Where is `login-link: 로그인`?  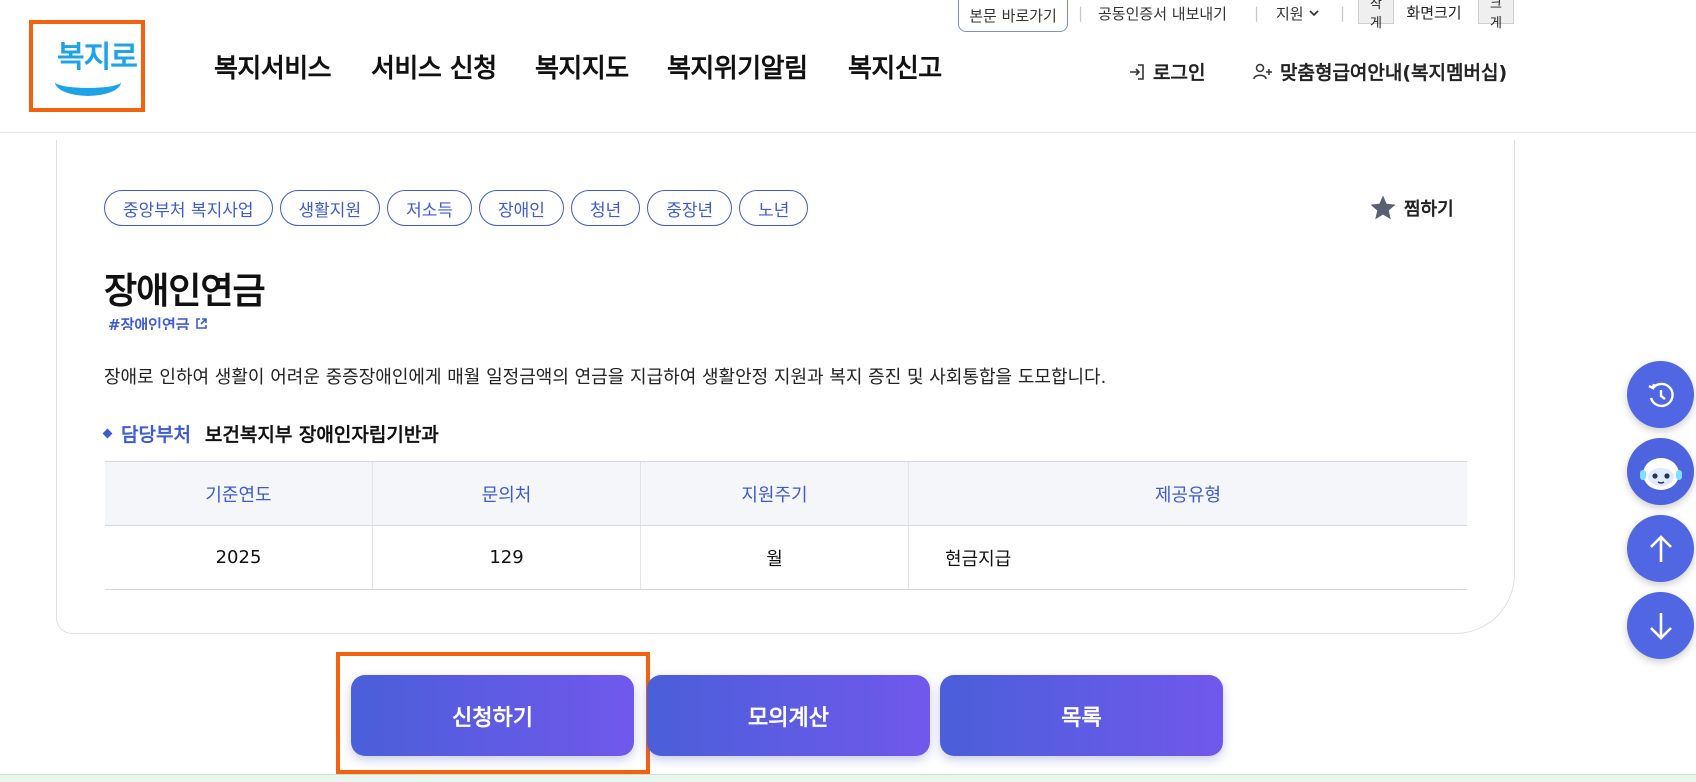 login-link: 로그인 is located at coordinates (1166, 71).